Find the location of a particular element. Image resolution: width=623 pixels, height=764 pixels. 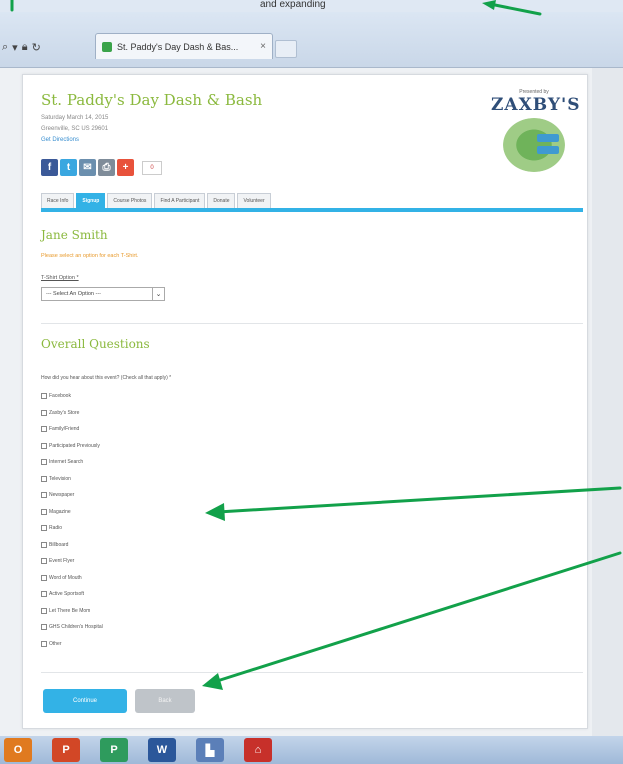

overall-questions-heading: Overall Questions is located at coordinates (95, 344).